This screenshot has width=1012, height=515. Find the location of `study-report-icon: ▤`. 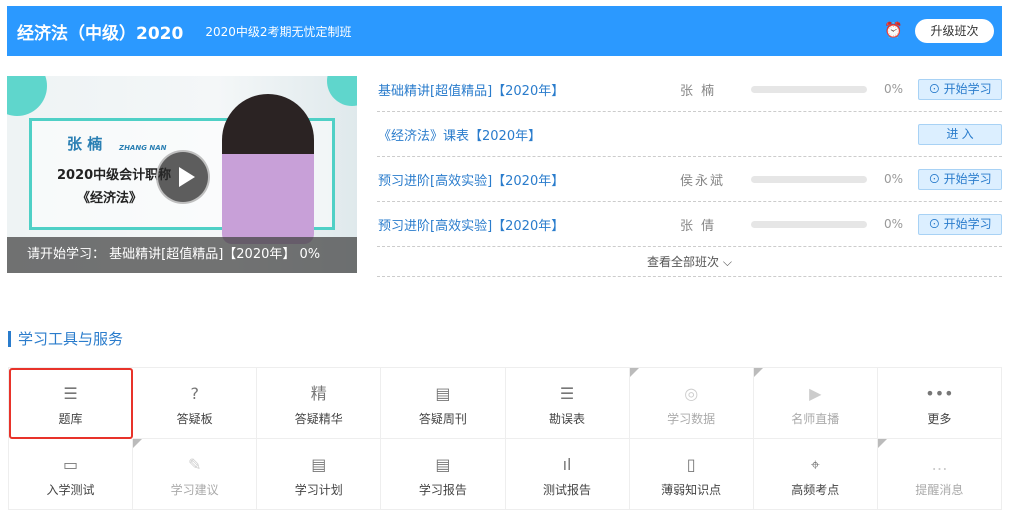

study-report-icon: ▤ is located at coordinates (443, 464).